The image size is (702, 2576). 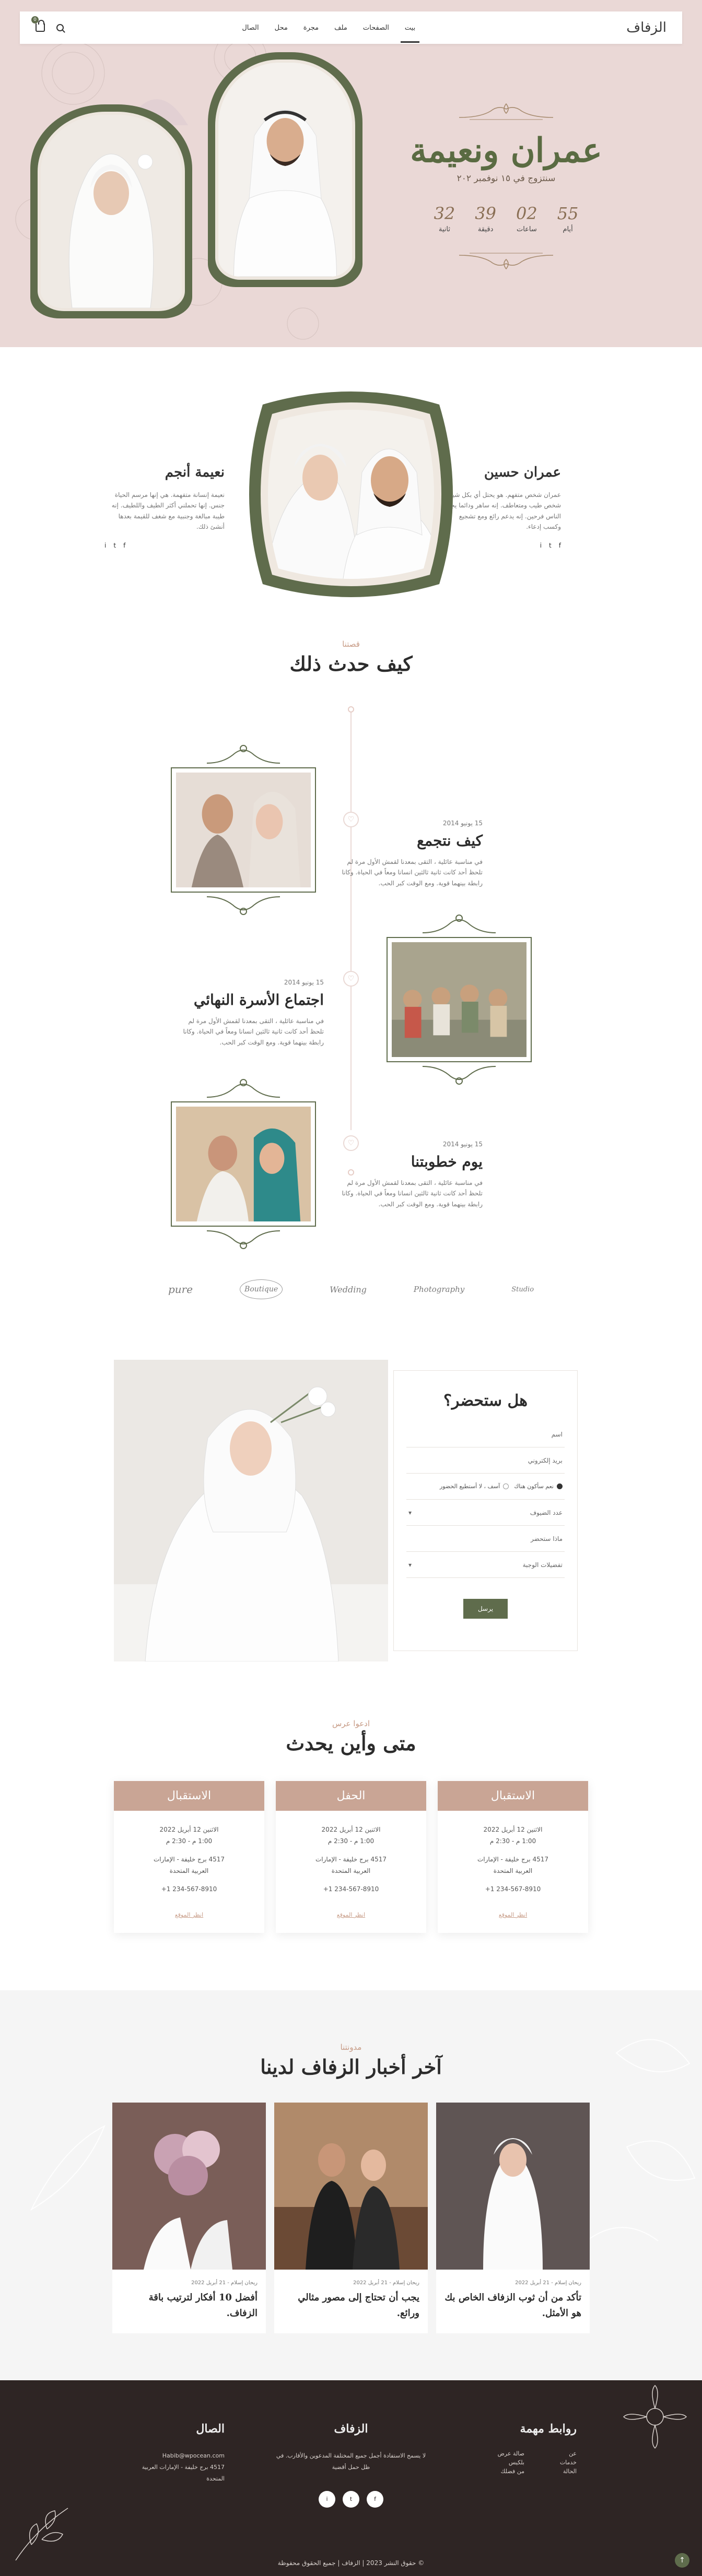 What do you see at coordinates (351, 1889) in the screenshot?
I see `event-phone: +1 234-567-8910` at bounding box center [351, 1889].